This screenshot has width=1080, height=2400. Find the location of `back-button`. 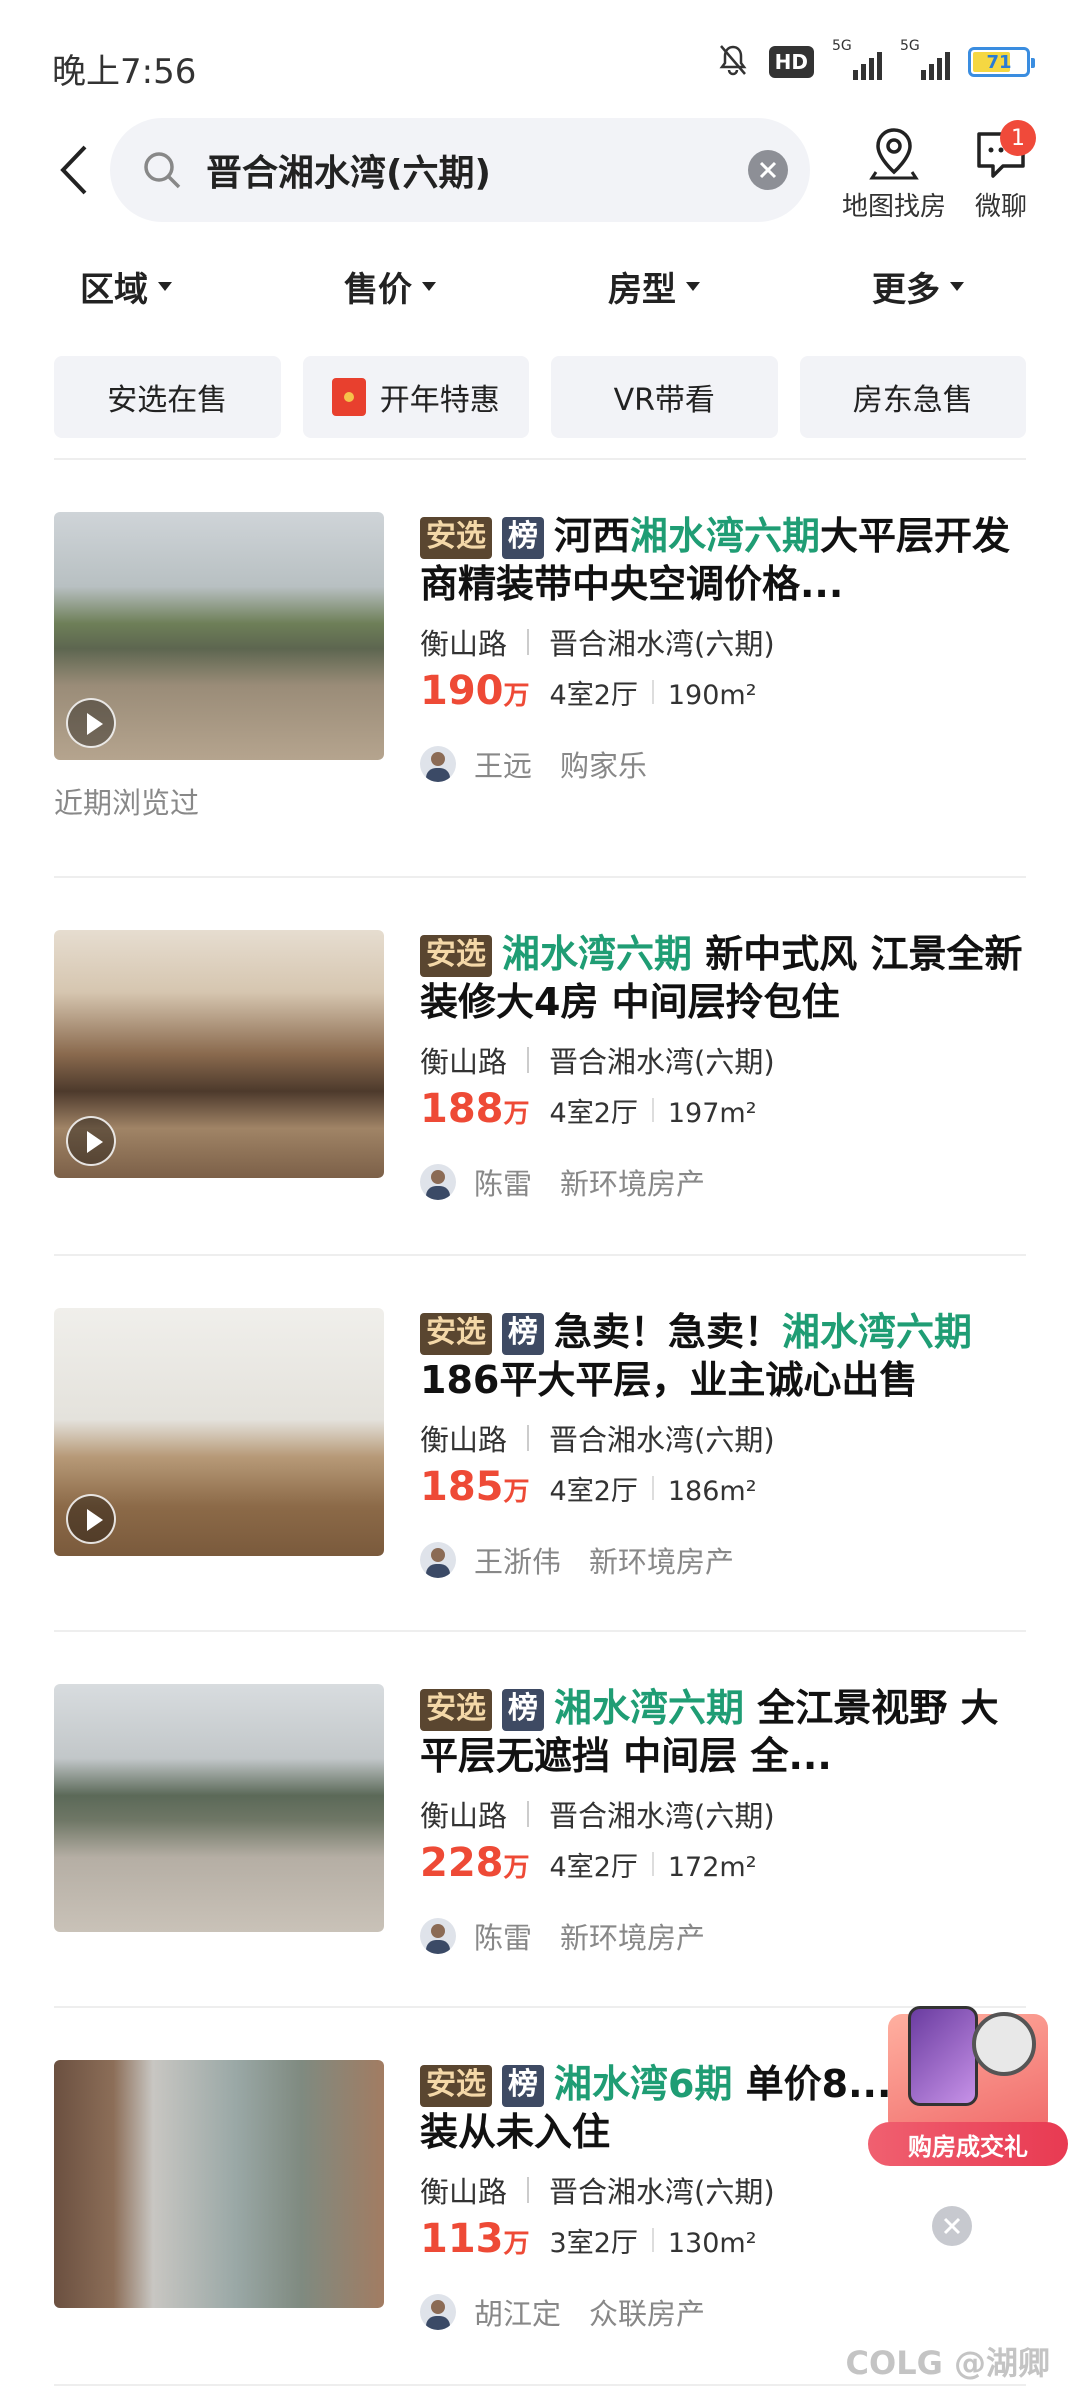

back-button is located at coordinates (74, 170).